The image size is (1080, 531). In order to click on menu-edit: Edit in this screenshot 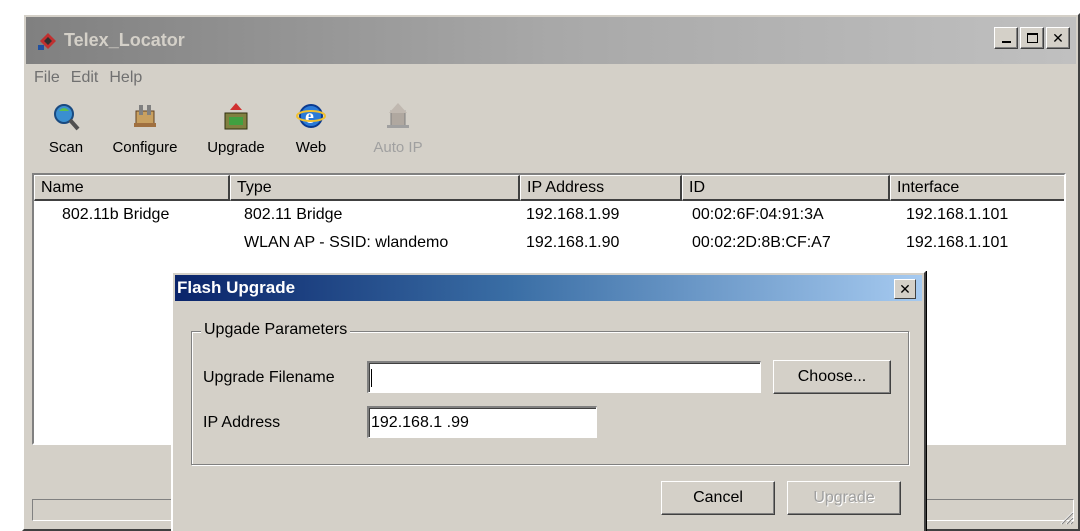, I will do `click(86, 79)`.